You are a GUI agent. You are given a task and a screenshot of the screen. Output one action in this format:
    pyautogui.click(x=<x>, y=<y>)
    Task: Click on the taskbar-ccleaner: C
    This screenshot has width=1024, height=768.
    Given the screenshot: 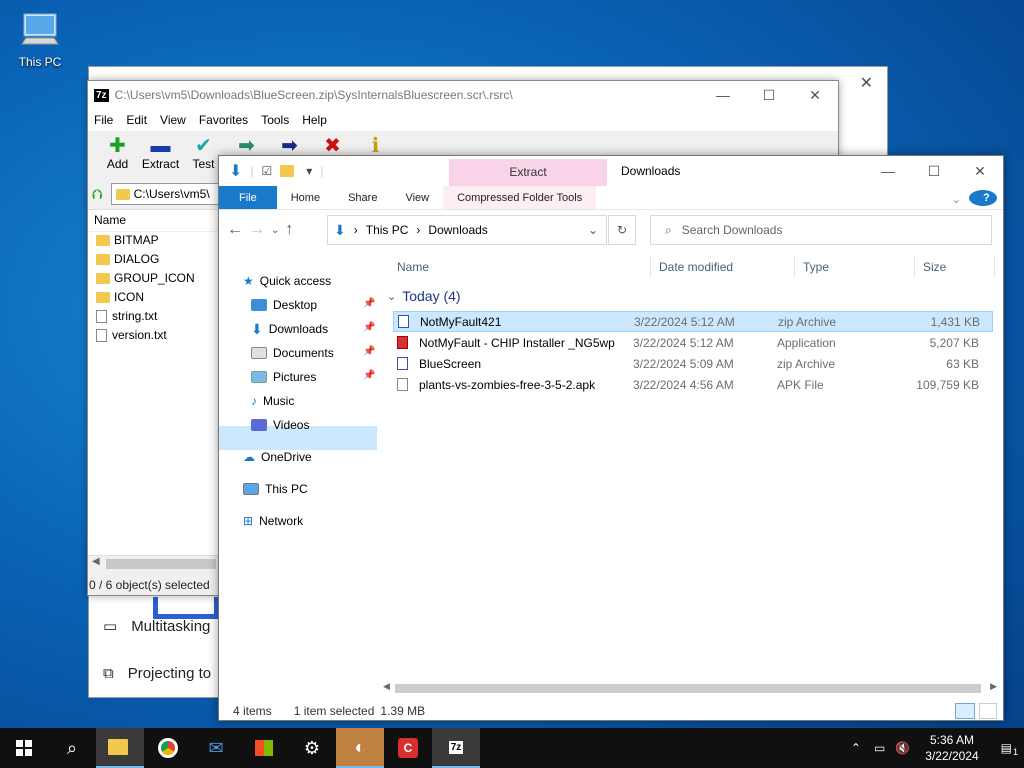 What is the action you would take?
    pyautogui.click(x=408, y=748)
    